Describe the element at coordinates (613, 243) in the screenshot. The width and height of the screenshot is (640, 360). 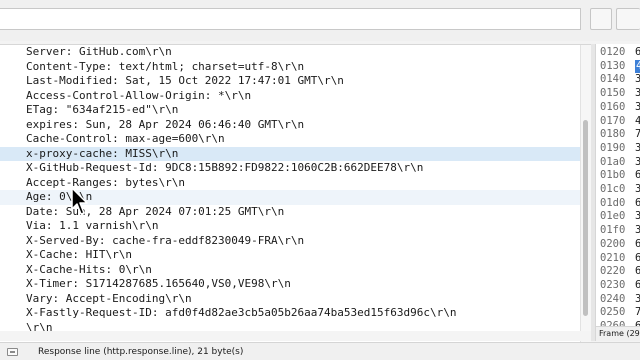
I see `byte-offset: 0200` at that location.